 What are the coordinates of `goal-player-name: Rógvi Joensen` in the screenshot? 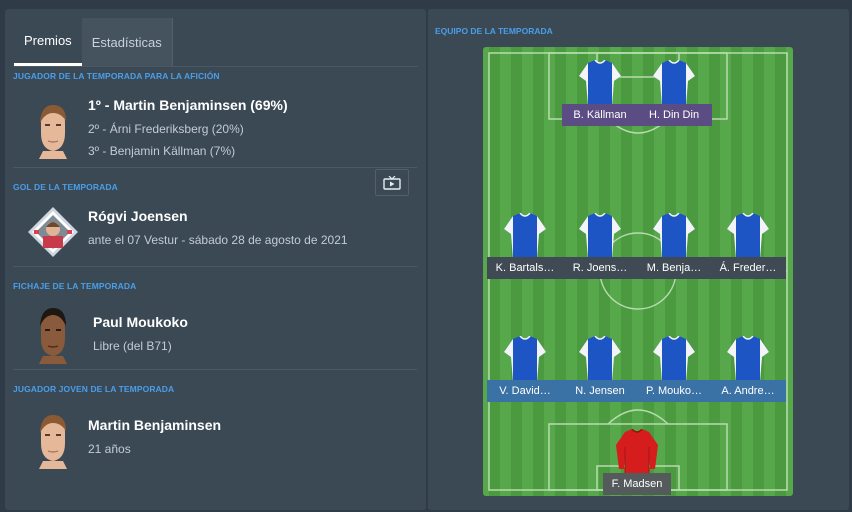 It's located at (138, 216).